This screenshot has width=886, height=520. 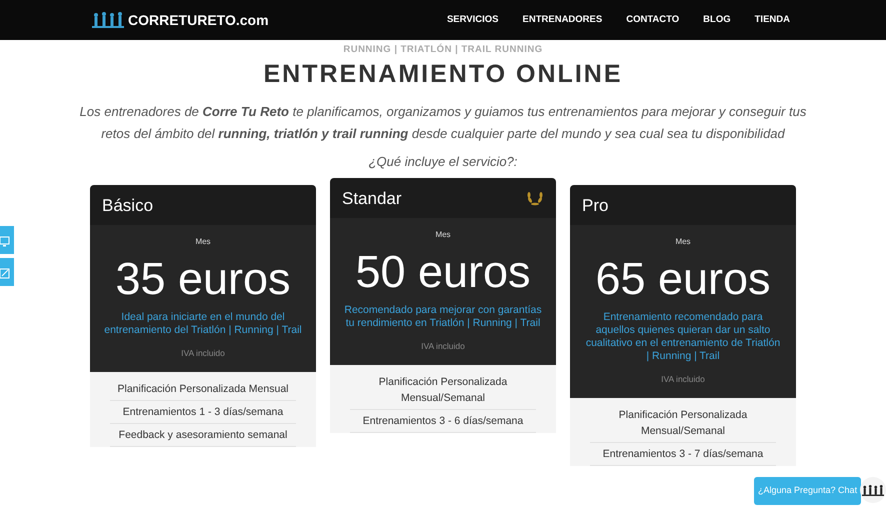 What do you see at coordinates (372, 199) in the screenshot?
I see `plan-name: Standar` at bounding box center [372, 199].